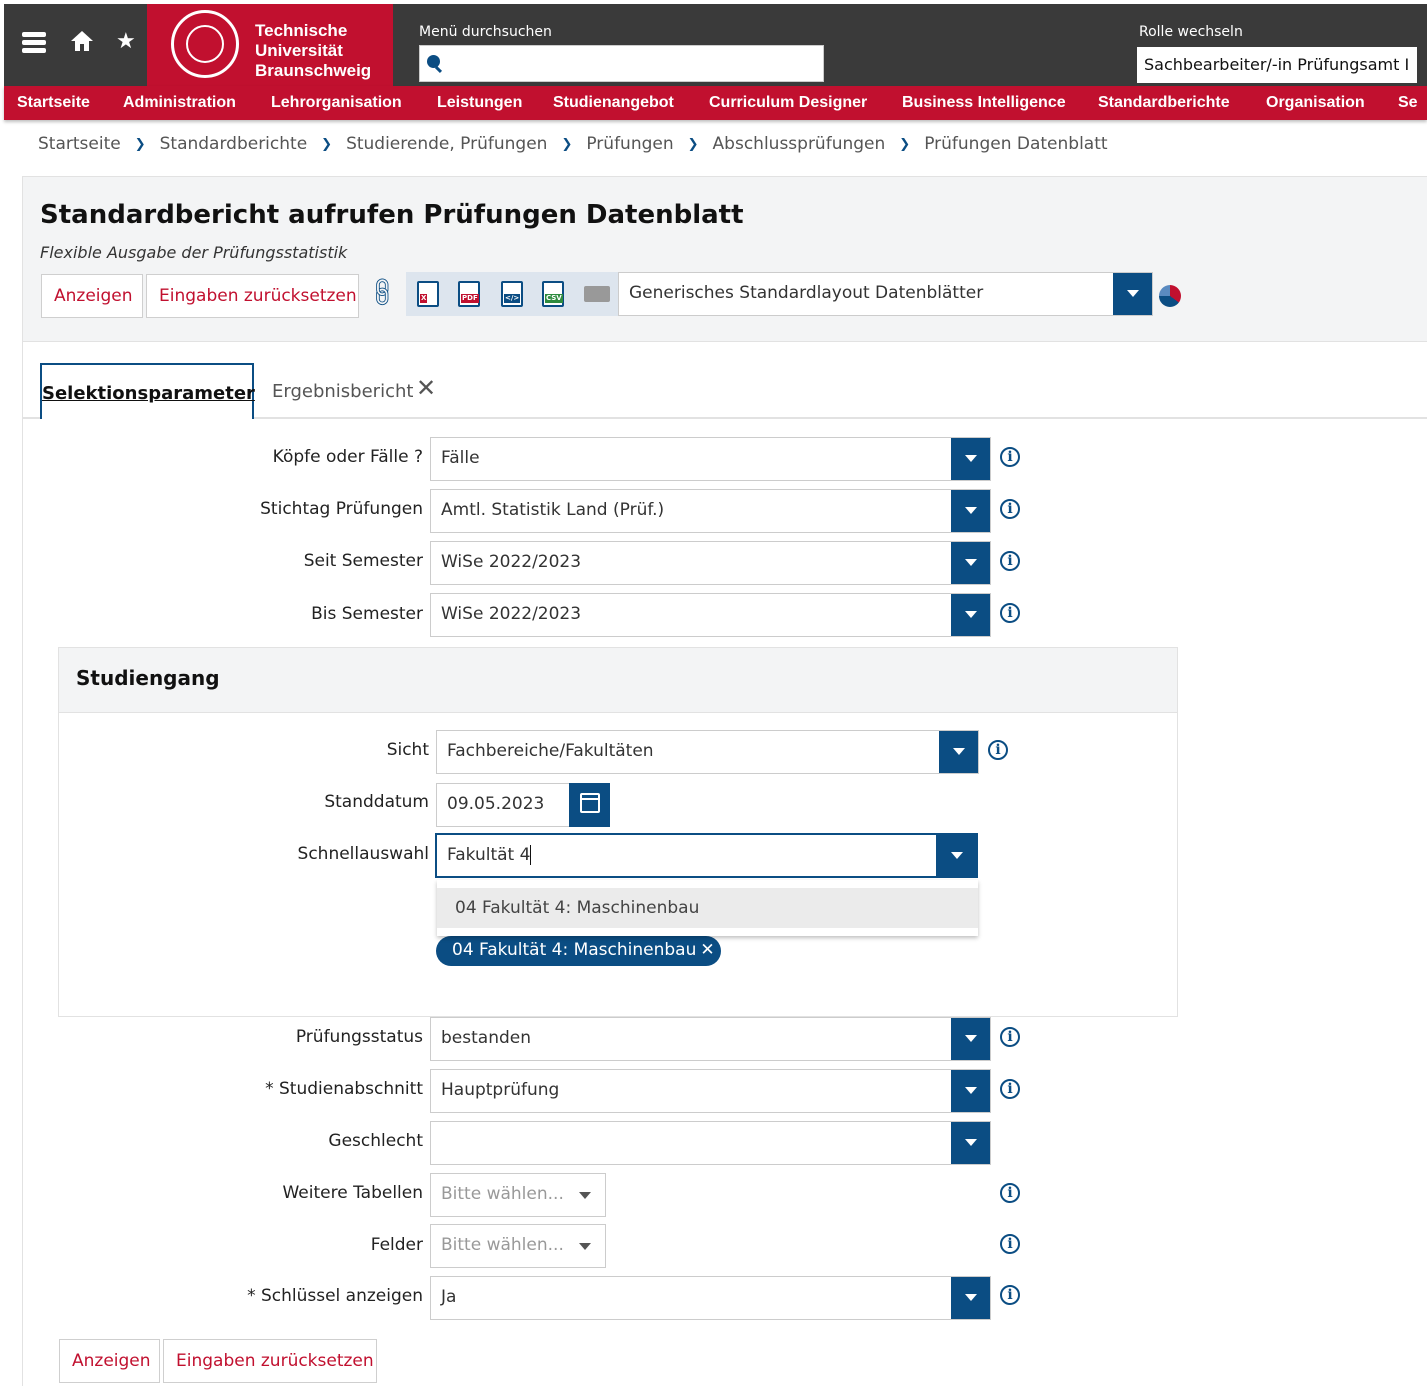  Describe the element at coordinates (270, 1361) in the screenshot. I see `reset-button-bottom: Eingaben zurücksetzen` at that location.